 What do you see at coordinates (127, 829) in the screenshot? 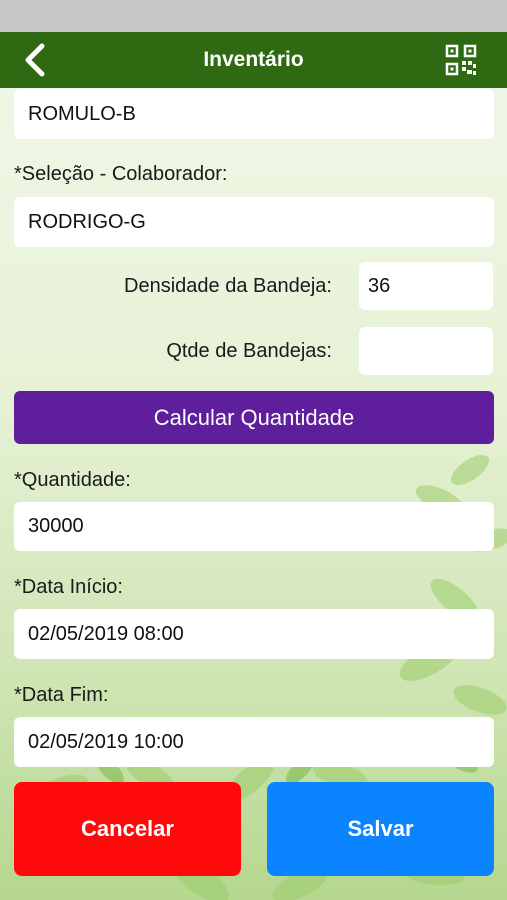
I see `cancel-button: Cancelar` at bounding box center [127, 829].